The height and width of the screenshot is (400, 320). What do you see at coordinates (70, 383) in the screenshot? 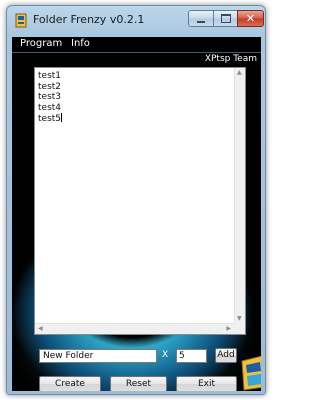
I see `create-folders-button: Create Folder(s)` at bounding box center [70, 383].